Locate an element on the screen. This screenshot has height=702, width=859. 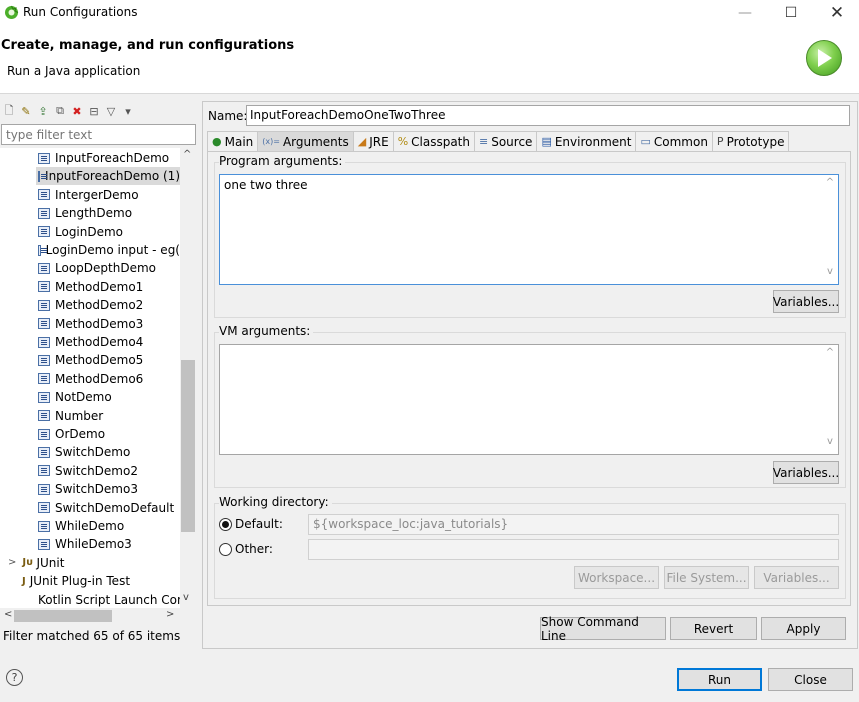
tree-item: LoopDepthDemo is located at coordinates (108, 268).